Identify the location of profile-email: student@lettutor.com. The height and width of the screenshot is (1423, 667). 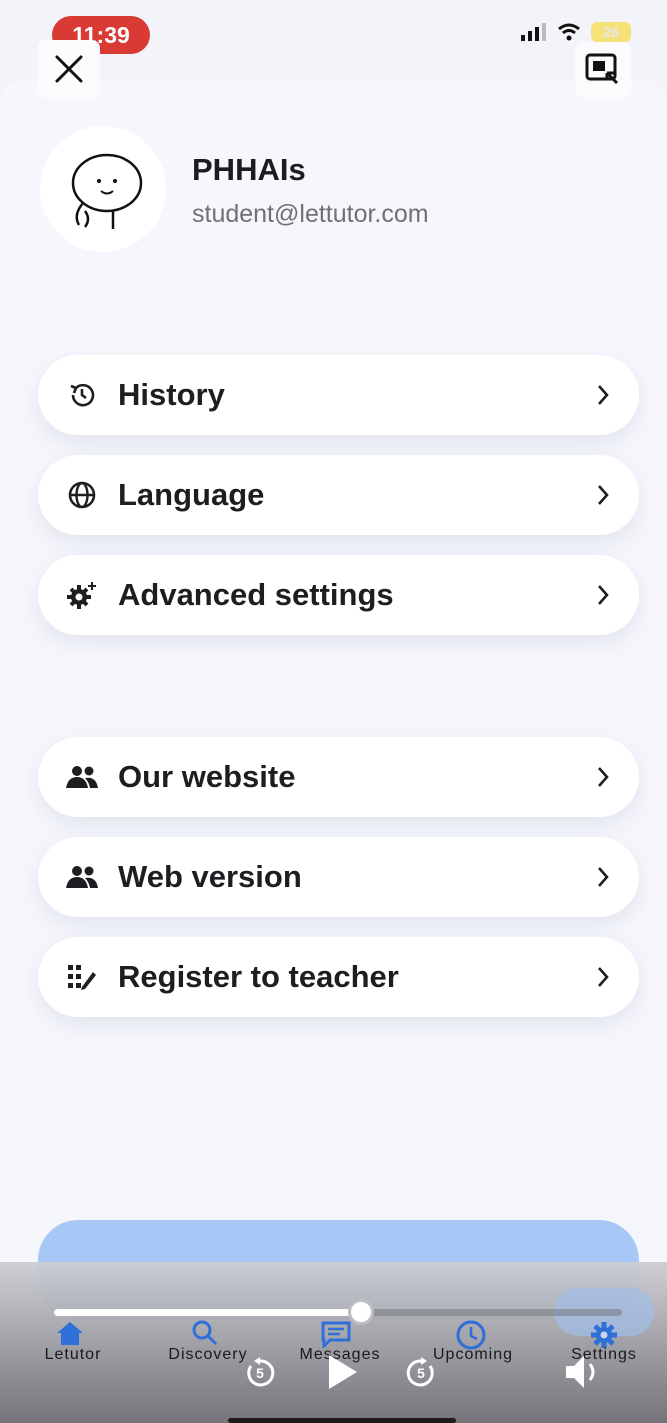
(310, 214).